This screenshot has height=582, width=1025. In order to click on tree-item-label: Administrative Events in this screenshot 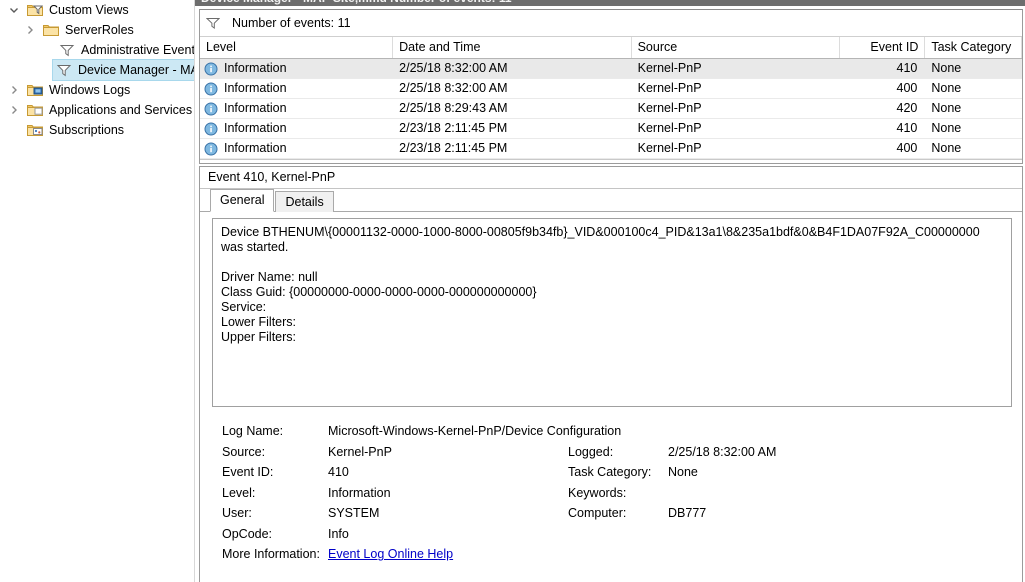, I will do `click(138, 50)`.